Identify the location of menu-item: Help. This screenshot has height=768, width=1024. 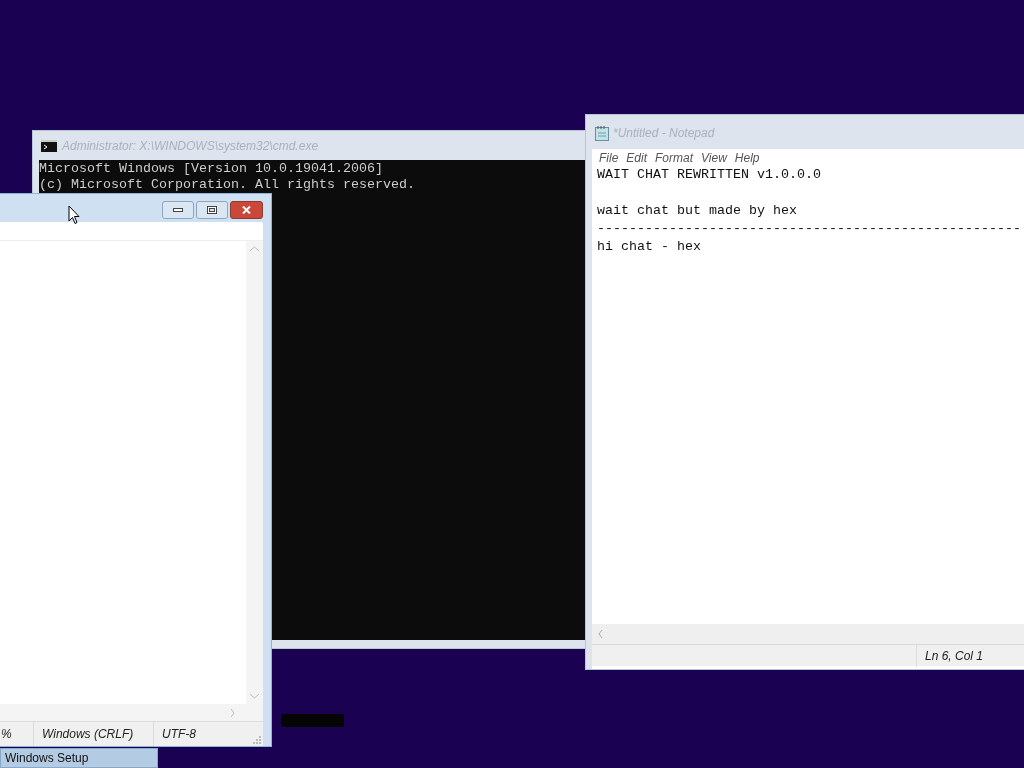
(747, 158).